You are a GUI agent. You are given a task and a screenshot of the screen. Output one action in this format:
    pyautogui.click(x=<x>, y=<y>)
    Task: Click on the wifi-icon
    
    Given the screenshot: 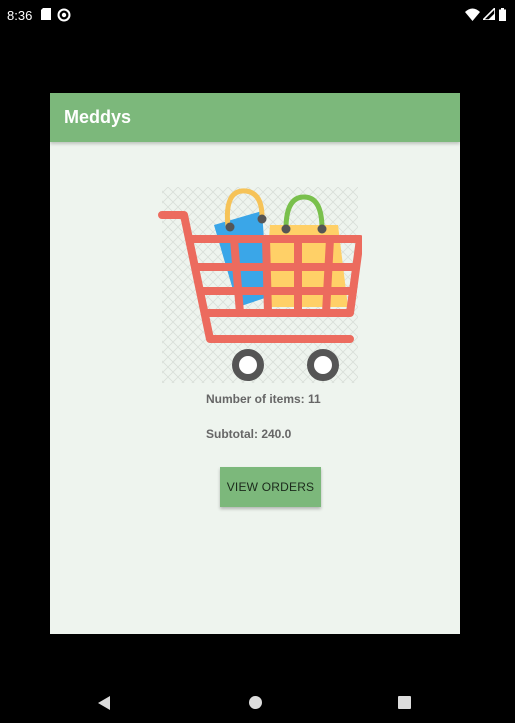 What is the action you would take?
    pyautogui.click(x=472, y=14)
    